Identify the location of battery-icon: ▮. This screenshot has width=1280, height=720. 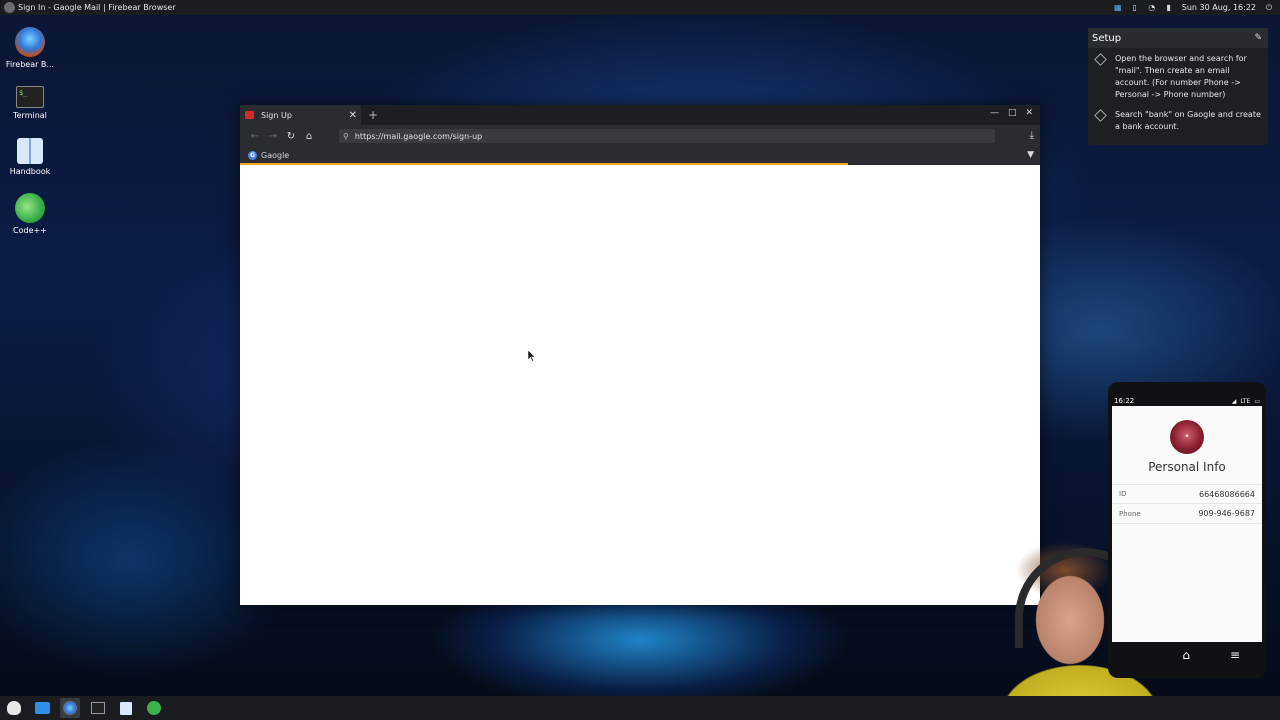
(1169, 7).